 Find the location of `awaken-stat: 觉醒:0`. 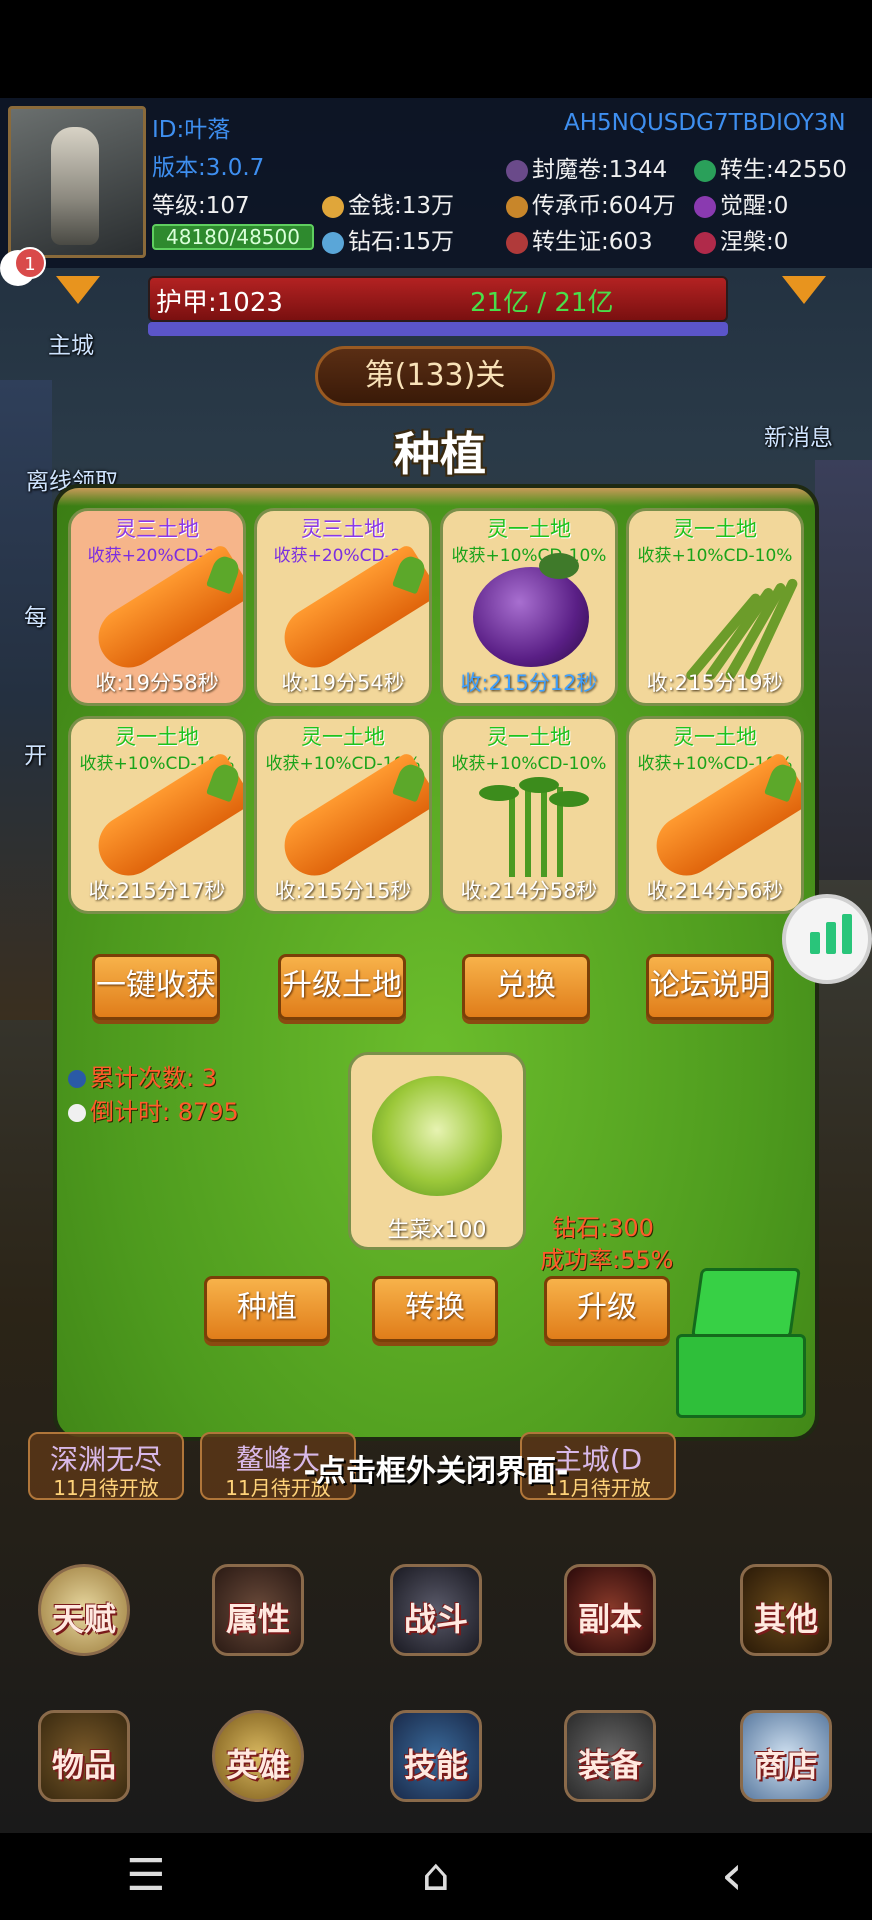

awaken-stat: 觉醒:0 is located at coordinates (741, 203).